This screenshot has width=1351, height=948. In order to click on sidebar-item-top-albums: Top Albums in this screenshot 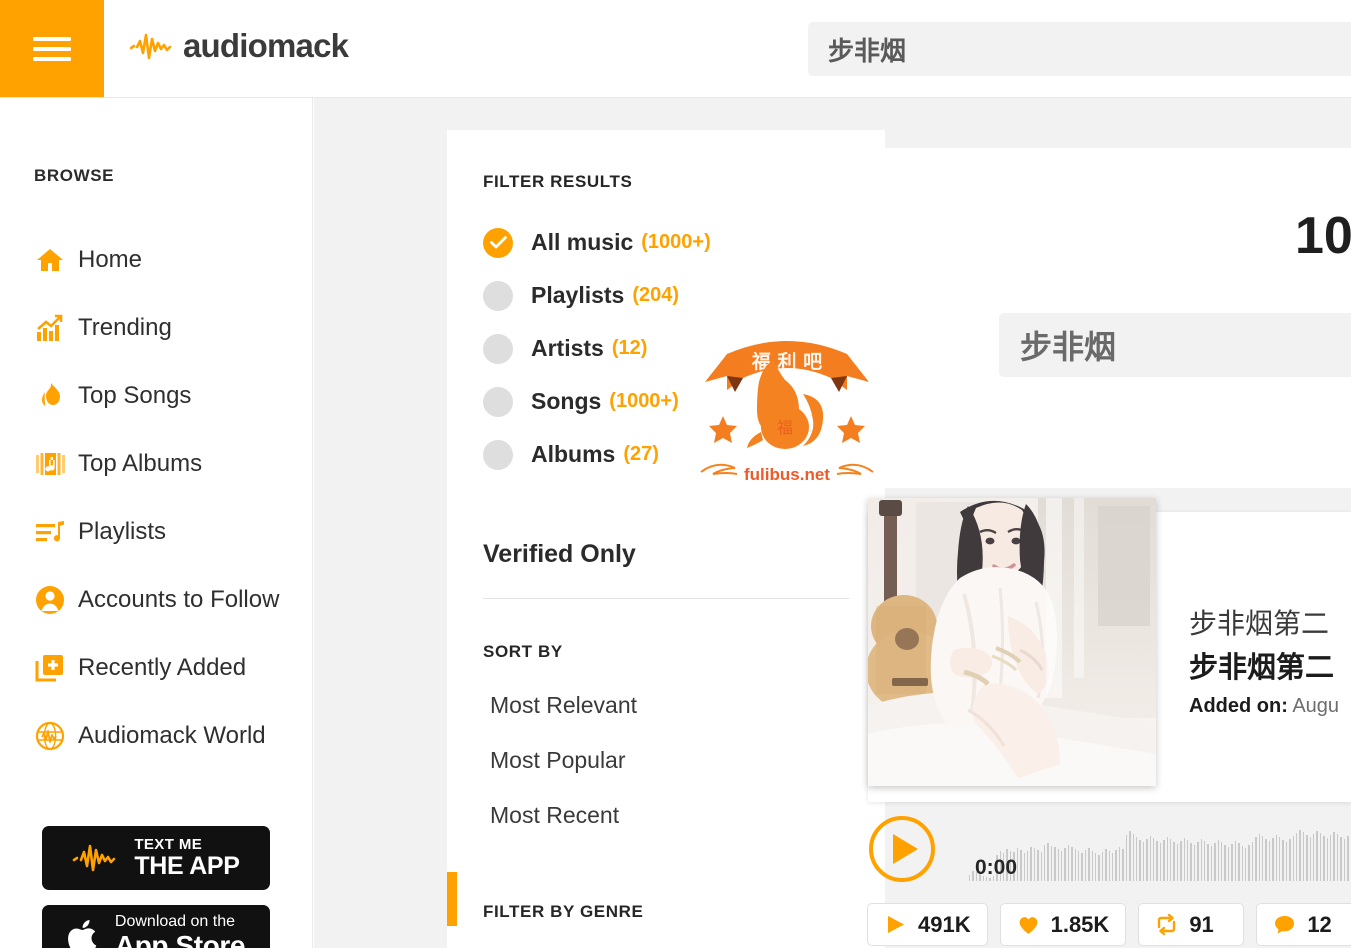, I will do `click(156, 464)`.